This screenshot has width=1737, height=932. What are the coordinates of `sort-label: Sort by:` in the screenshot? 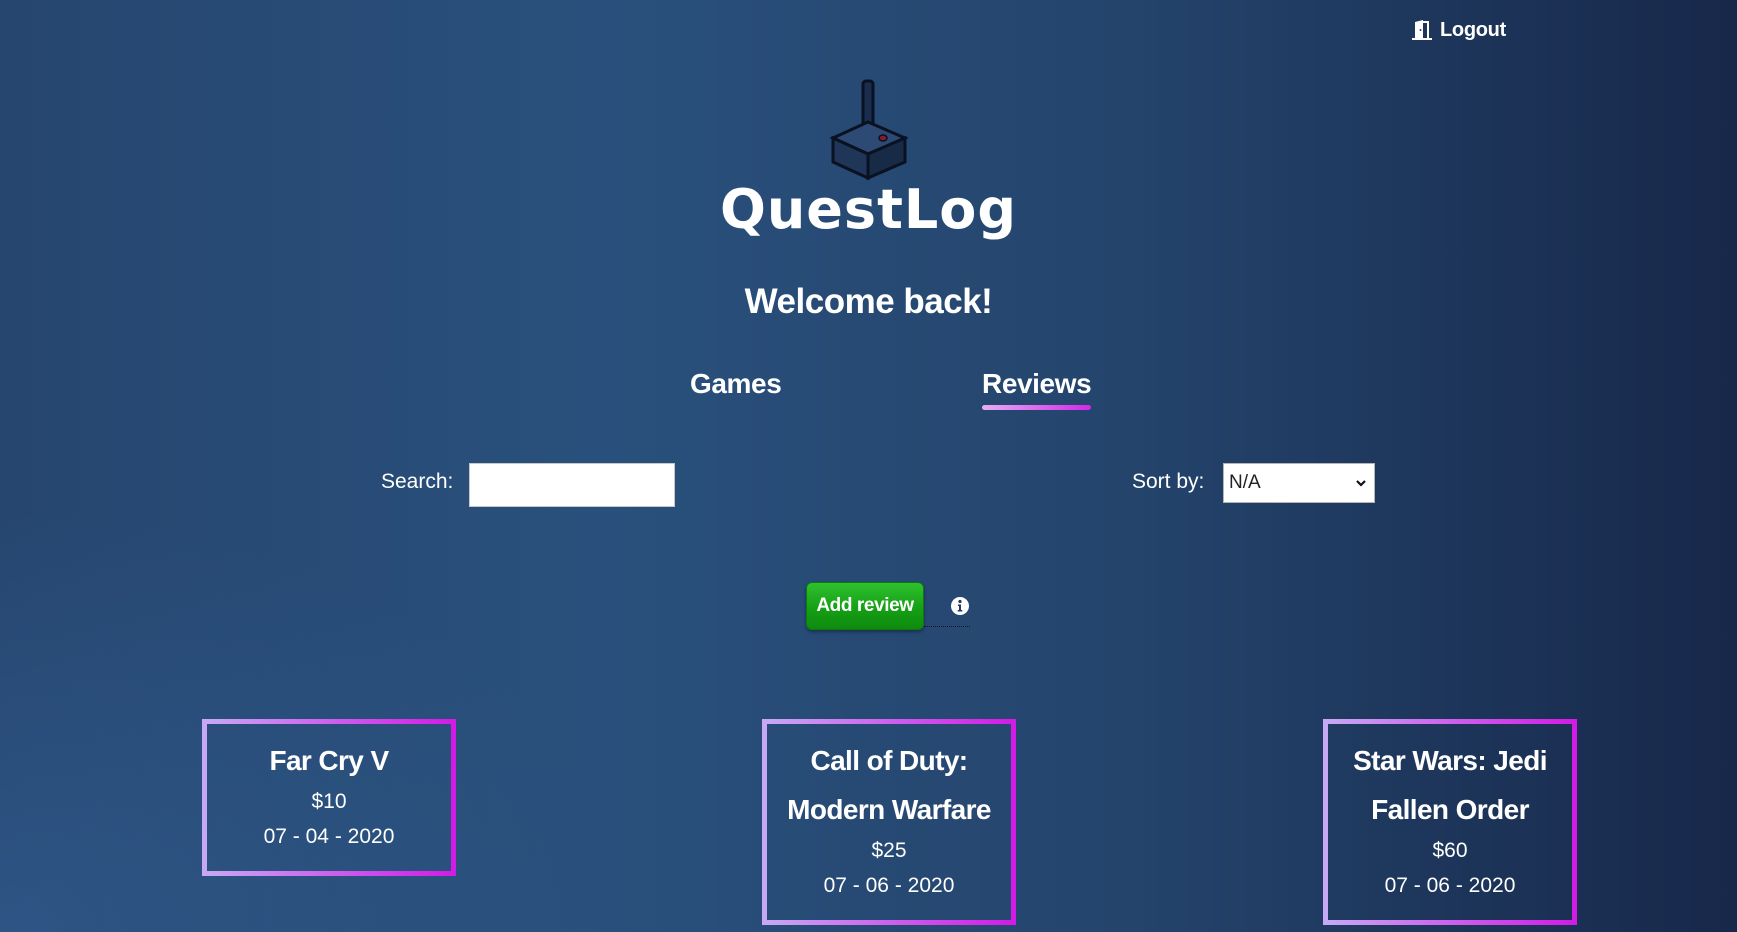 It's located at (1168, 481).